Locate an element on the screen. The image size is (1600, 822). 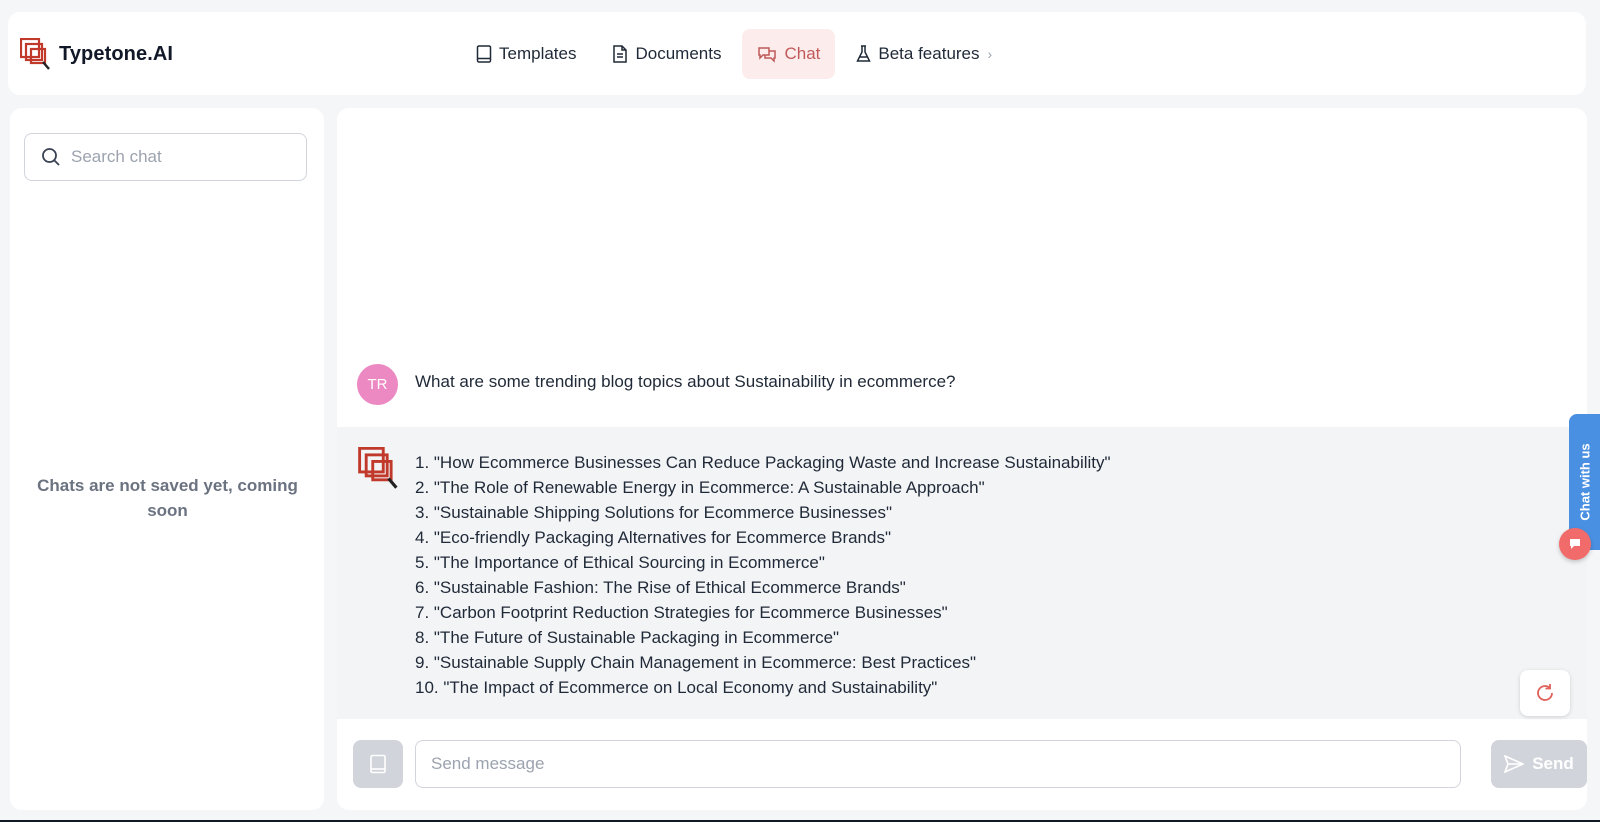
nav-beta-features: Beta features › is located at coordinates (924, 54).